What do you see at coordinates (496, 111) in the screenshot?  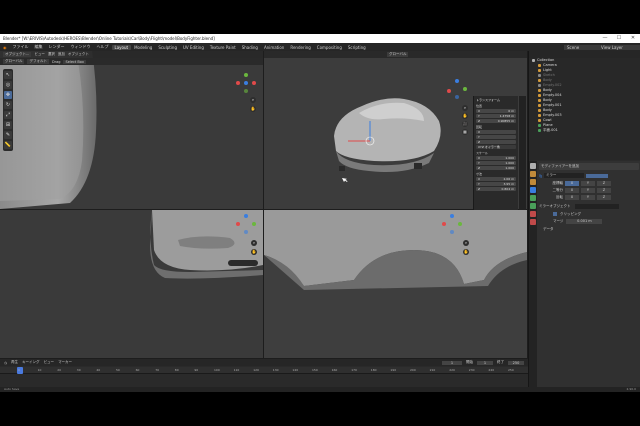 I see `location-x-field: X0 m` at bounding box center [496, 111].